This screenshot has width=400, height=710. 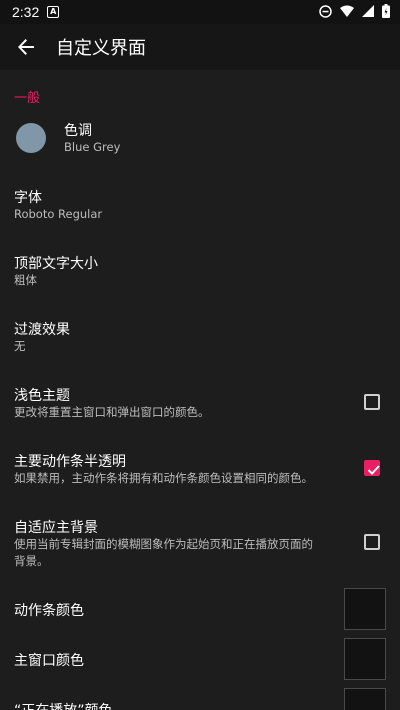 What do you see at coordinates (112, 412) in the screenshot?
I see `setting-summary: 更改将重置主窗口和弹出窗口的颜色。` at bounding box center [112, 412].